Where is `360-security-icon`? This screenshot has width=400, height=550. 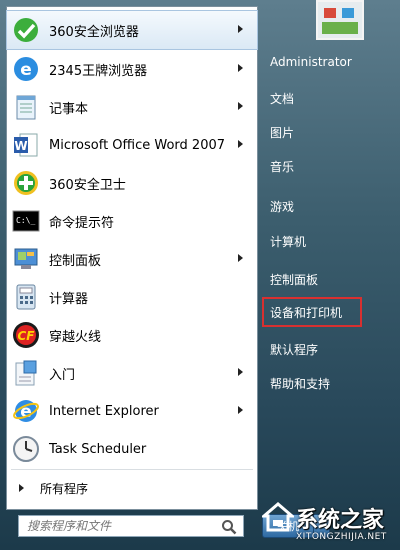
360-security-icon is located at coordinates (26, 183).